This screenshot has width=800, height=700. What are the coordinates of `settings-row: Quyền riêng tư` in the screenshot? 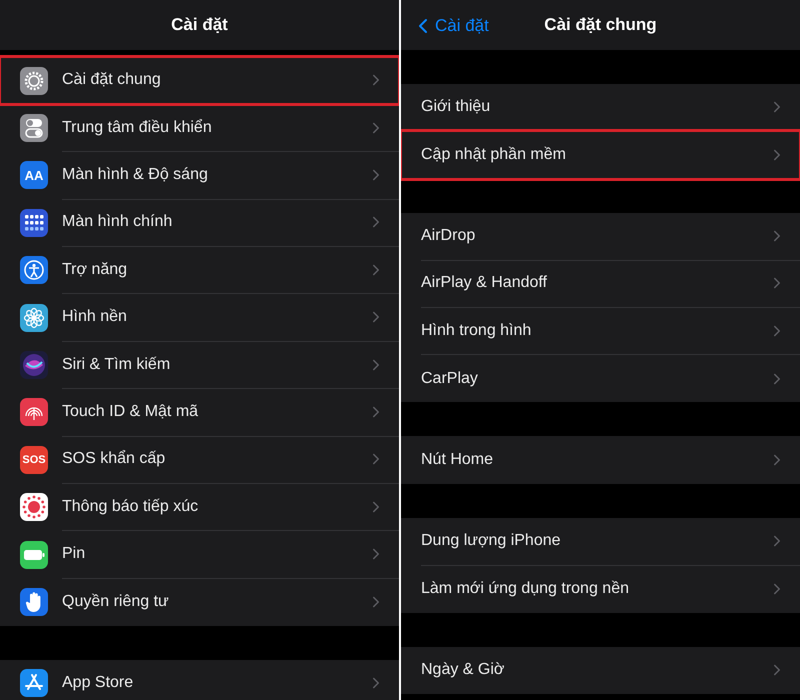 It's located at (199, 602).